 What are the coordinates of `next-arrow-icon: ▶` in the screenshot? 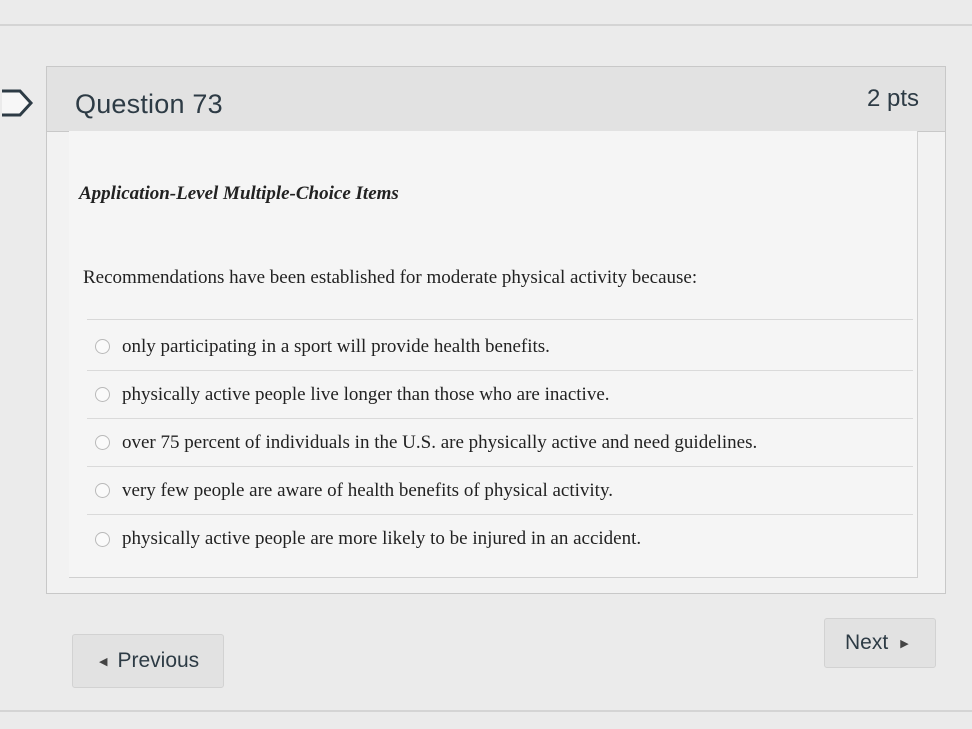 It's located at (904, 643).